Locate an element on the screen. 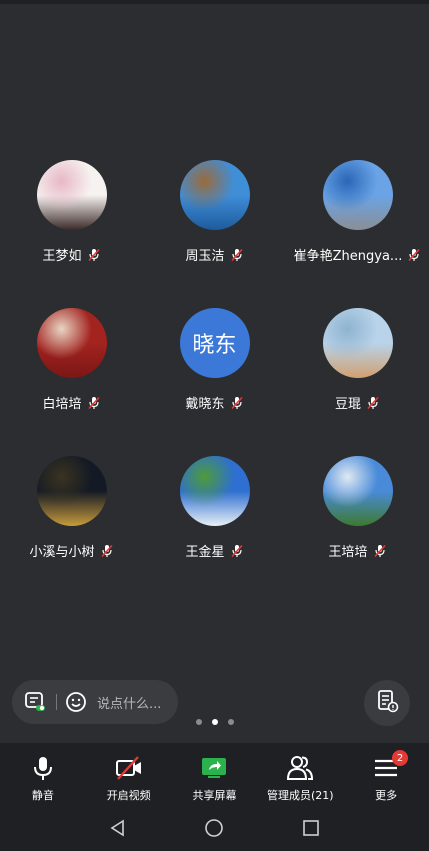 The width and height of the screenshot is (429, 851). manage-members-button: 管理成员(21) is located at coordinates (300, 775).